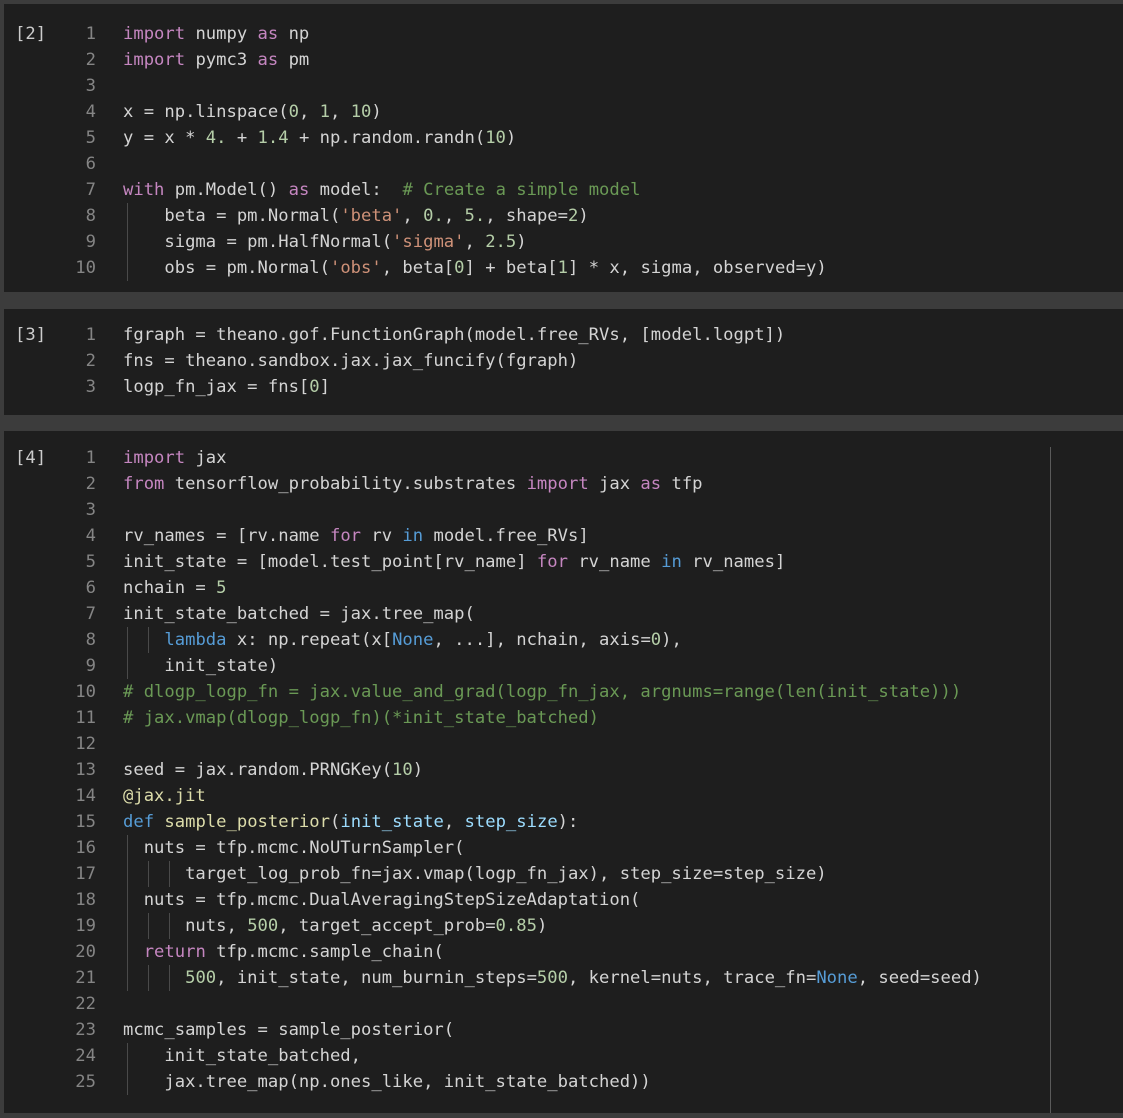 Image resolution: width=1123 pixels, height=1118 pixels. What do you see at coordinates (521, 190) in the screenshot?
I see `code-token: # Create a simple model` at bounding box center [521, 190].